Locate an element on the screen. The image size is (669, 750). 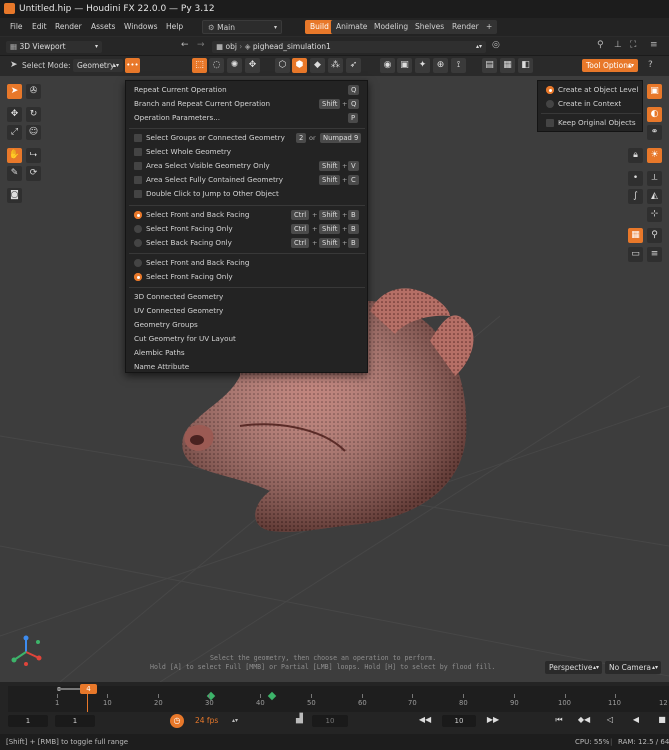
camera-dropdown: No Camera ▴▾ is located at coordinates (633, 667).